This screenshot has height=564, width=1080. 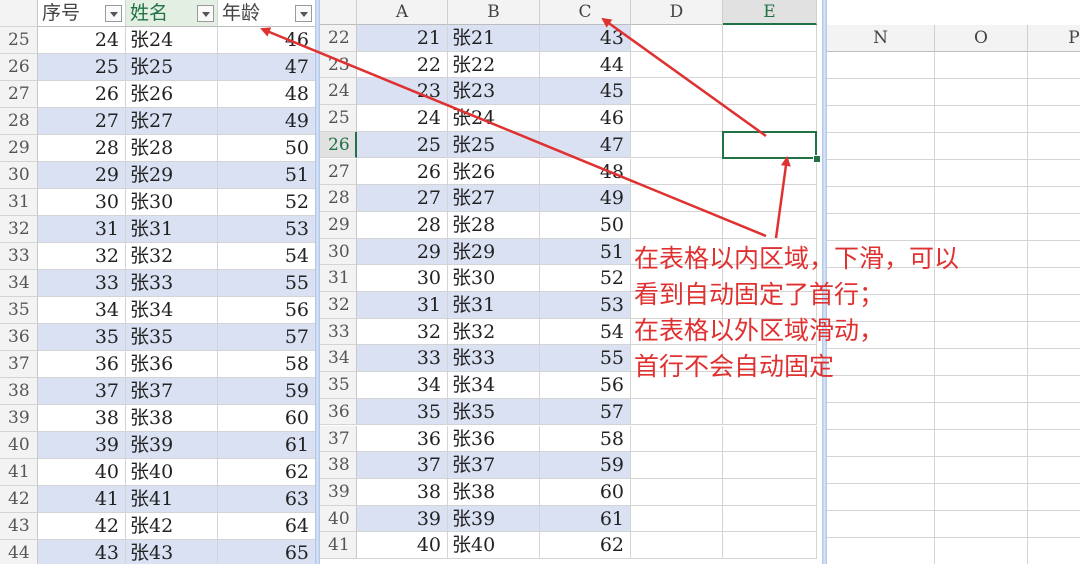 I want to click on cell-c: 48, so click(x=585, y=172).